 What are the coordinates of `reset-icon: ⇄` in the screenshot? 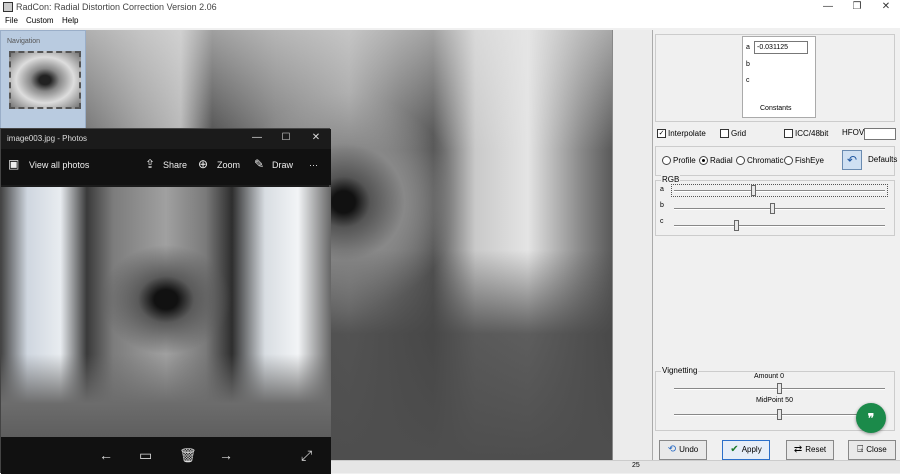 It's located at (798, 449).